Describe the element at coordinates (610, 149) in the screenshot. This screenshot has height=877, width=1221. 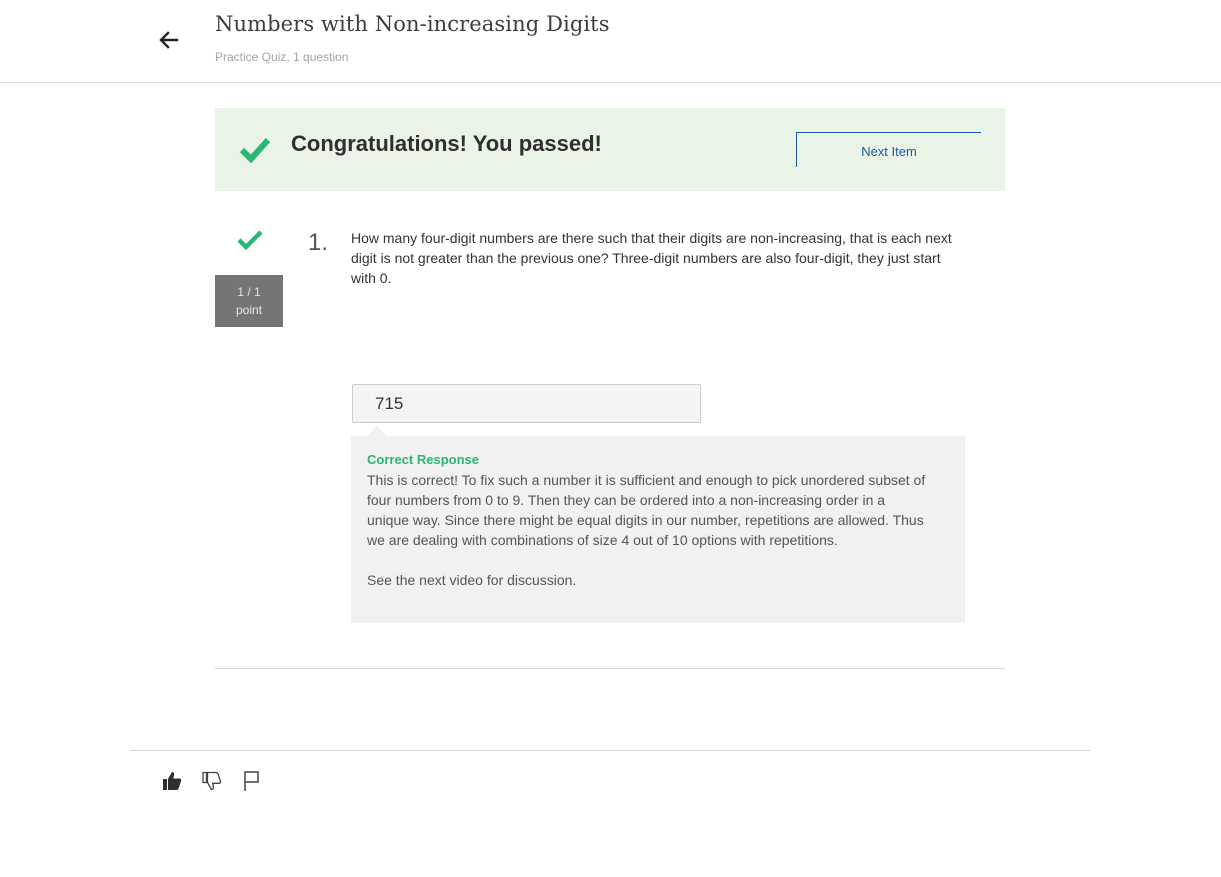
I see `pass-banner: Congratulations! You passed! Next Item` at that location.